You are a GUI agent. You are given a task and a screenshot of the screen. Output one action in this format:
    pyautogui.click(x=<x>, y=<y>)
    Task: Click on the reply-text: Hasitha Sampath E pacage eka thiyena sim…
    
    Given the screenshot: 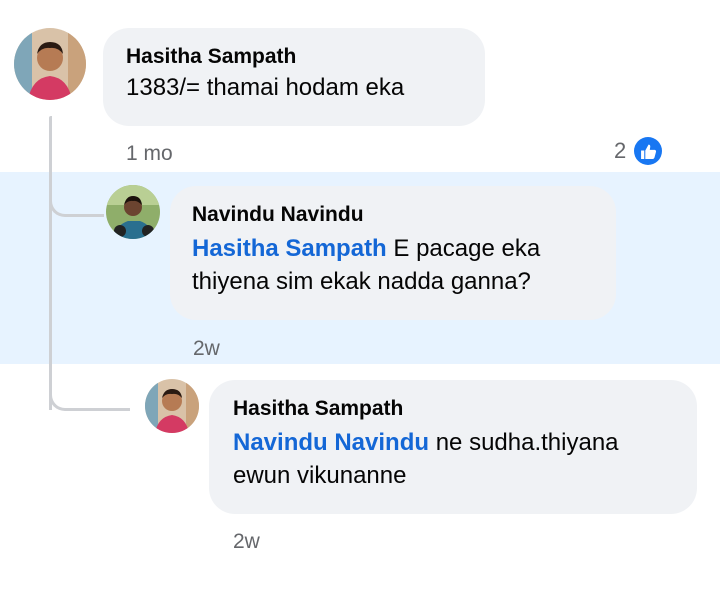 What is the action you would take?
    pyautogui.click(x=404, y=265)
    